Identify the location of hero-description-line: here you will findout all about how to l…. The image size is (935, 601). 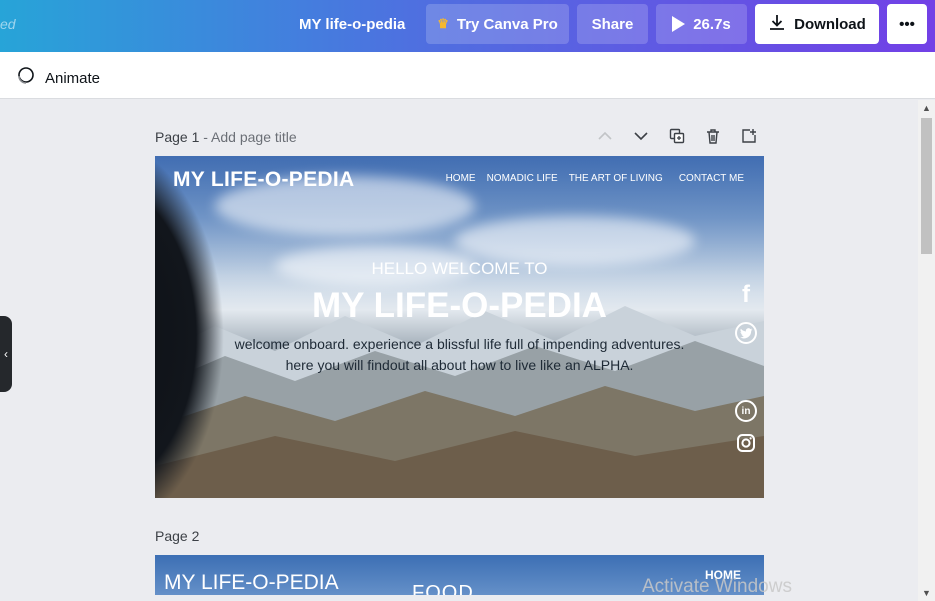
(459, 365).